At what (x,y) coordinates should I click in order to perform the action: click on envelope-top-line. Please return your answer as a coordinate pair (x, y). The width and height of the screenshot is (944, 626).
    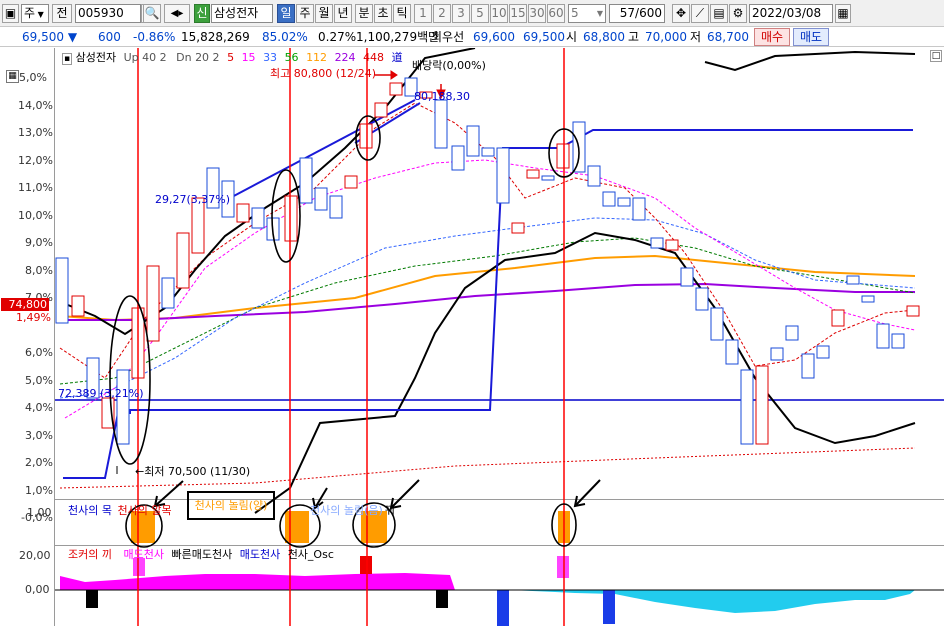
    Looking at the image, I should click on (810, 61).